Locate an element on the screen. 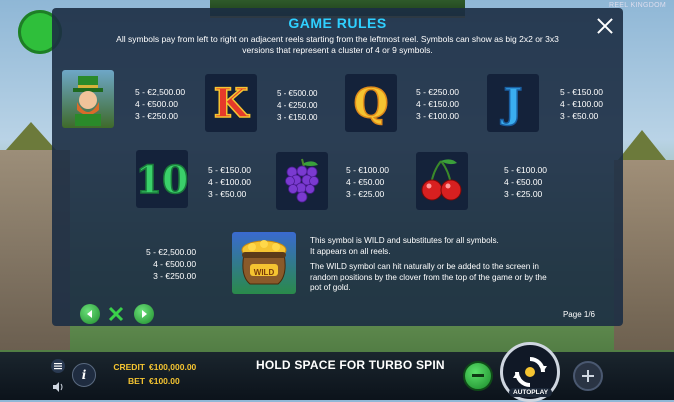 The image size is (674, 402). wild-label: WILD is located at coordinates (264, 272).